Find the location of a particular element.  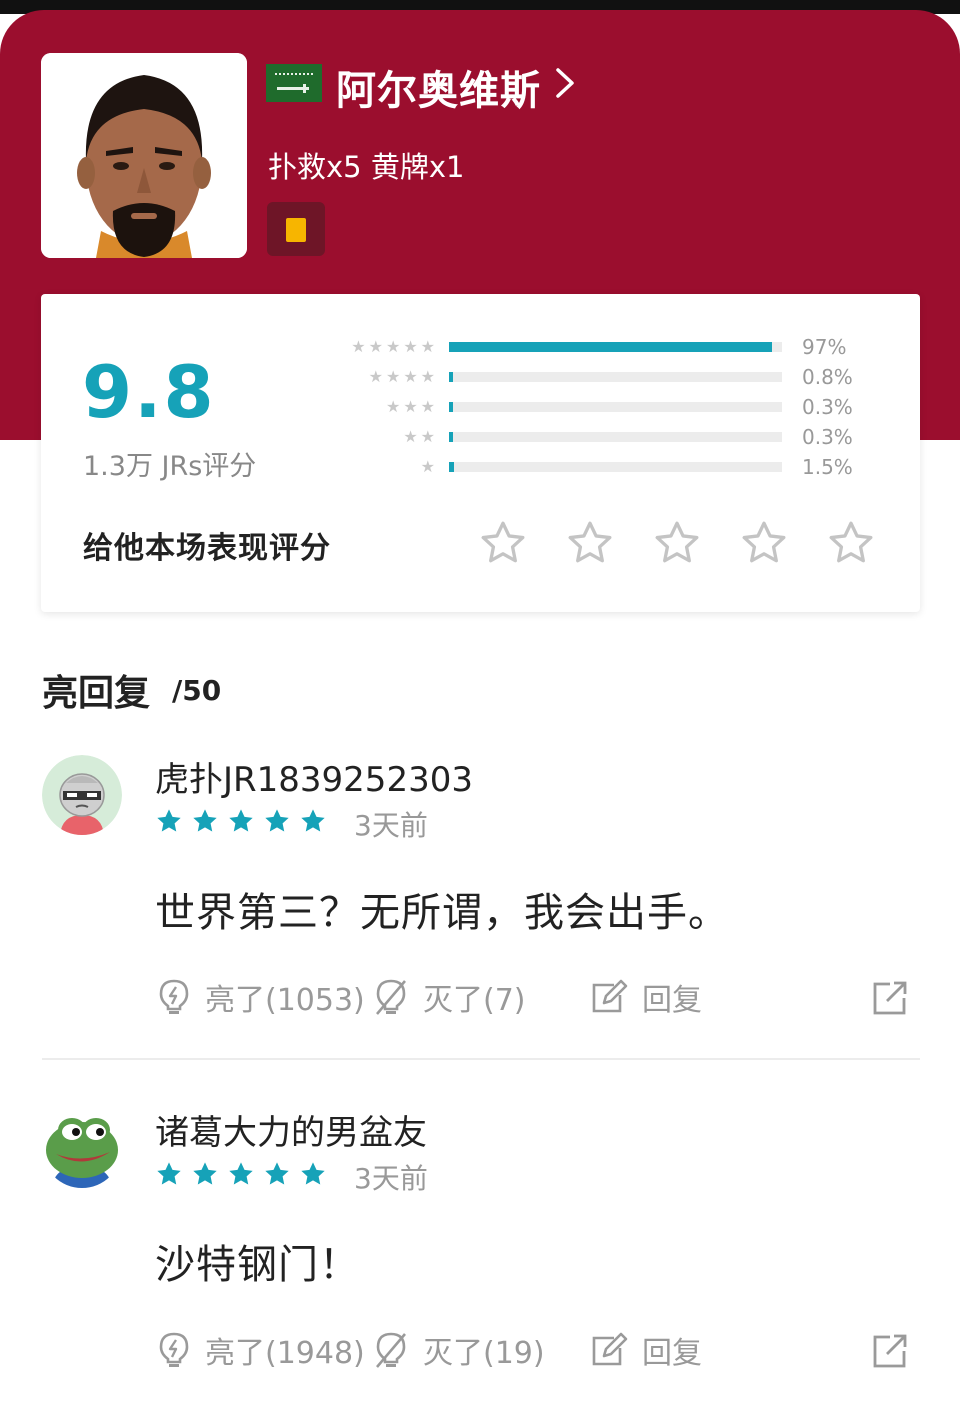

like-button: 亮了(1948) is located at coordinates (261, 1350).